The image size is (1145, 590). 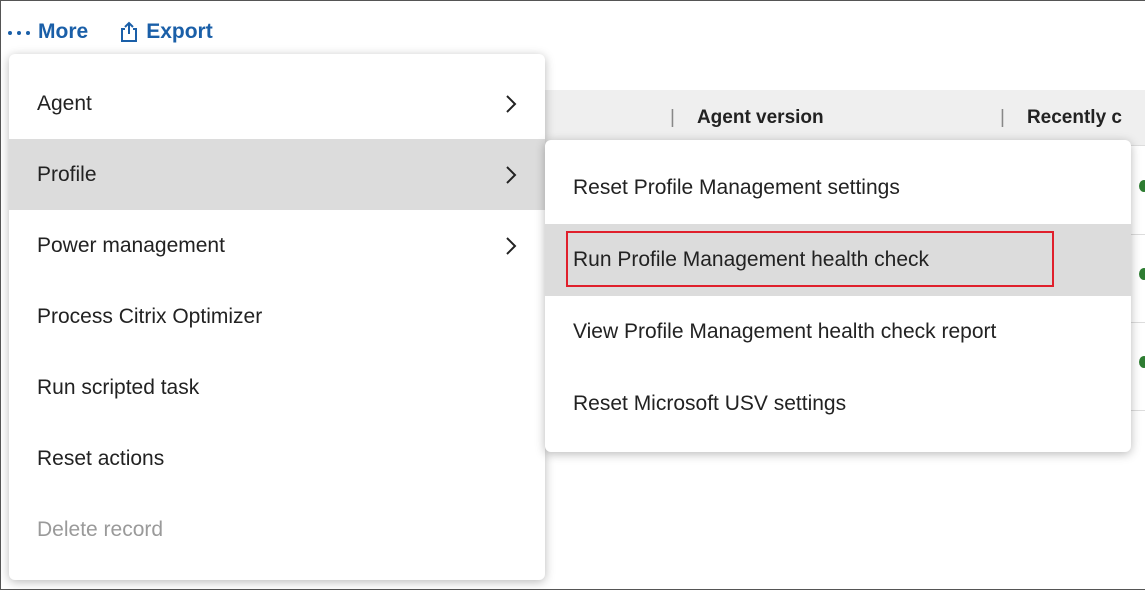 I want to click on column-header-recently: | Recently c, so click(x=1061, y=118).